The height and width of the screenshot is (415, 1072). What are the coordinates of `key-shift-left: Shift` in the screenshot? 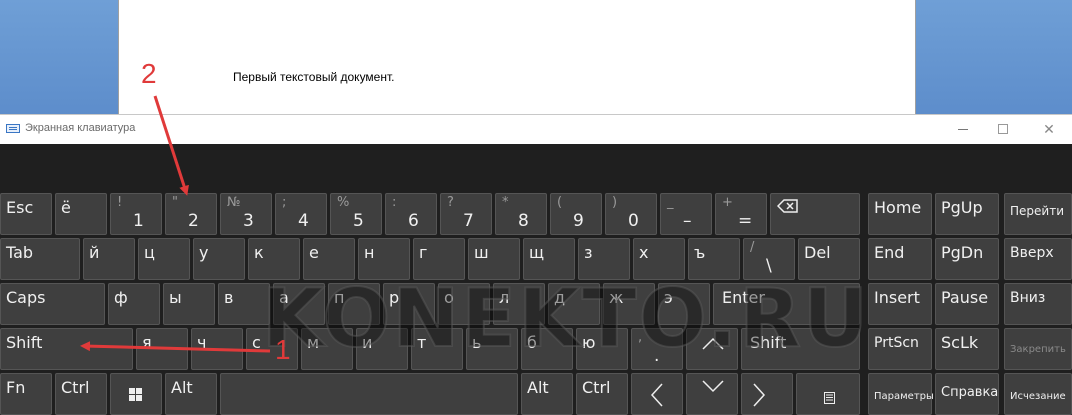 It's located at (66, 349).